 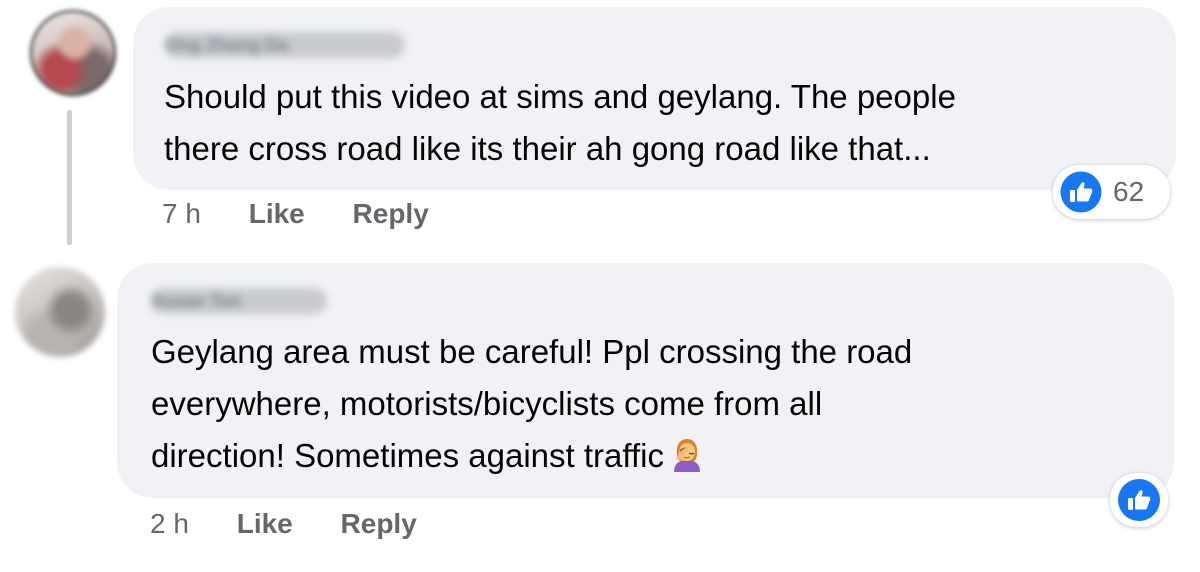 What do you see at coordinates (285, 45) in the screenshot?
I see `comment-author-name: Ong Zhang Da` at bounding box center [285, 45].